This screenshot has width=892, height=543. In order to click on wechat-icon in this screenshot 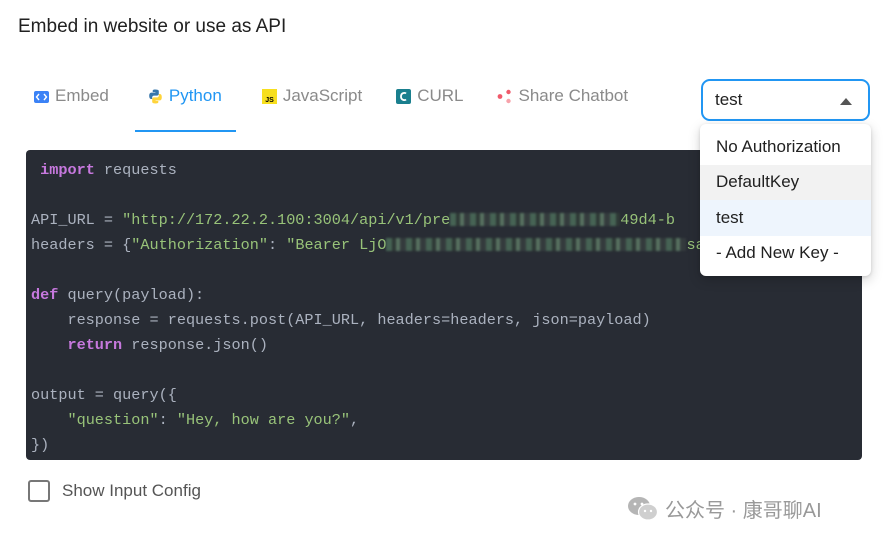, I will do `click(643, 508)`.